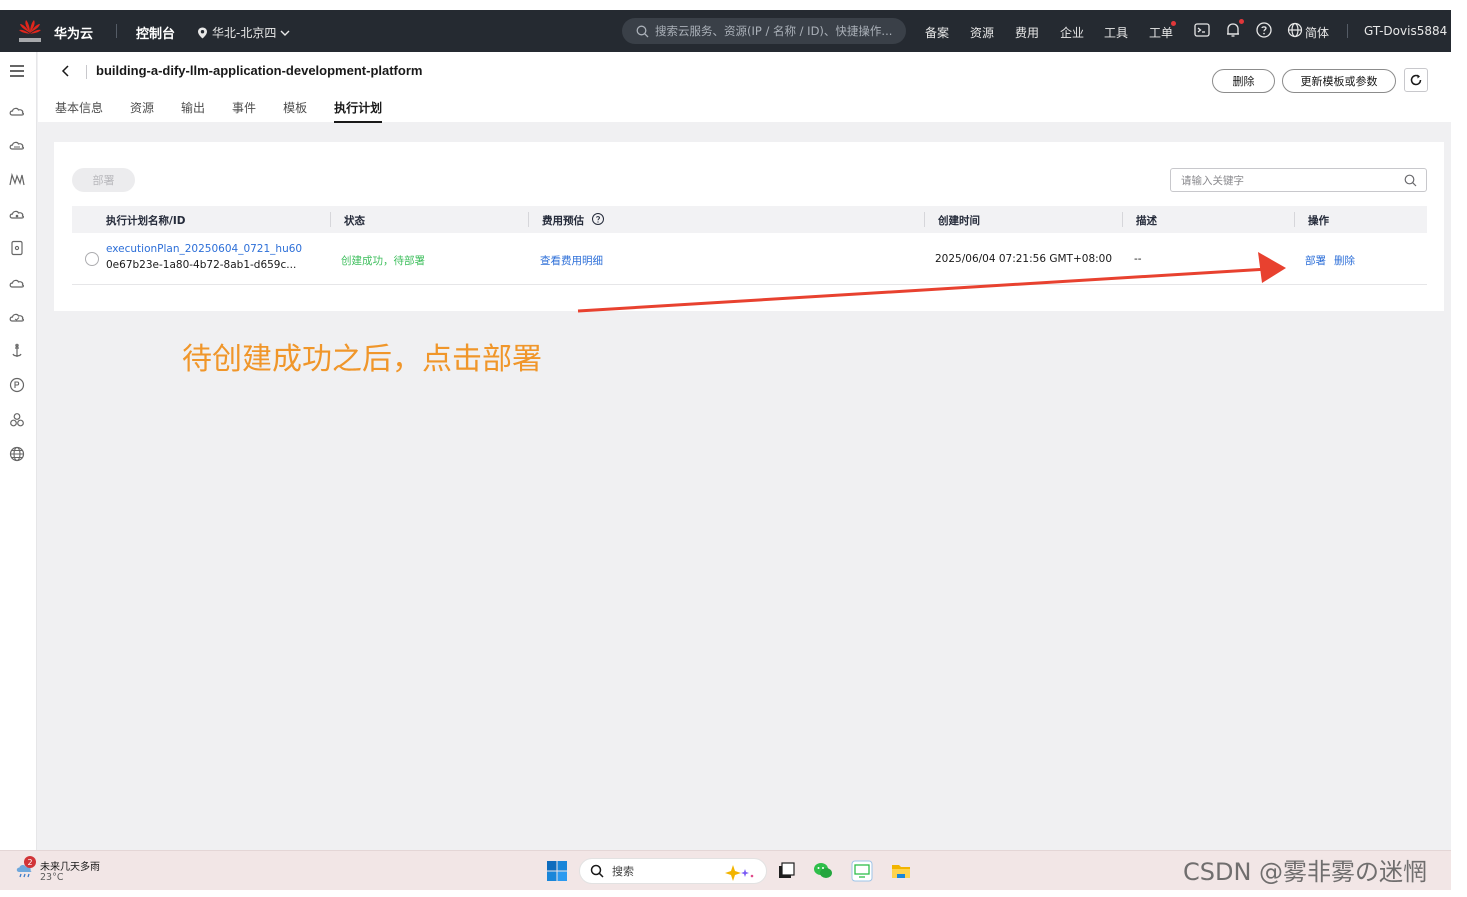 Image resolution: width=1467 pixels, height=897 pixels. I want to click on column-header-cost: 费用预估, so click(563, 221).